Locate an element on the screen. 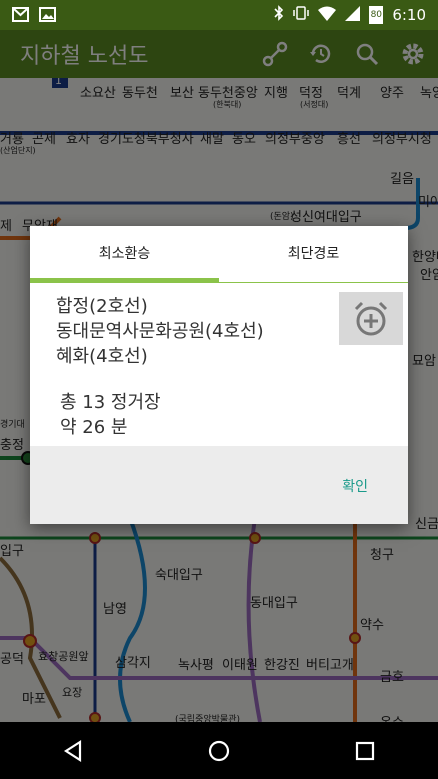 Image resolution: width=438 pixels, height=779 pixels. home-icon is located at coordinates (219, 751).